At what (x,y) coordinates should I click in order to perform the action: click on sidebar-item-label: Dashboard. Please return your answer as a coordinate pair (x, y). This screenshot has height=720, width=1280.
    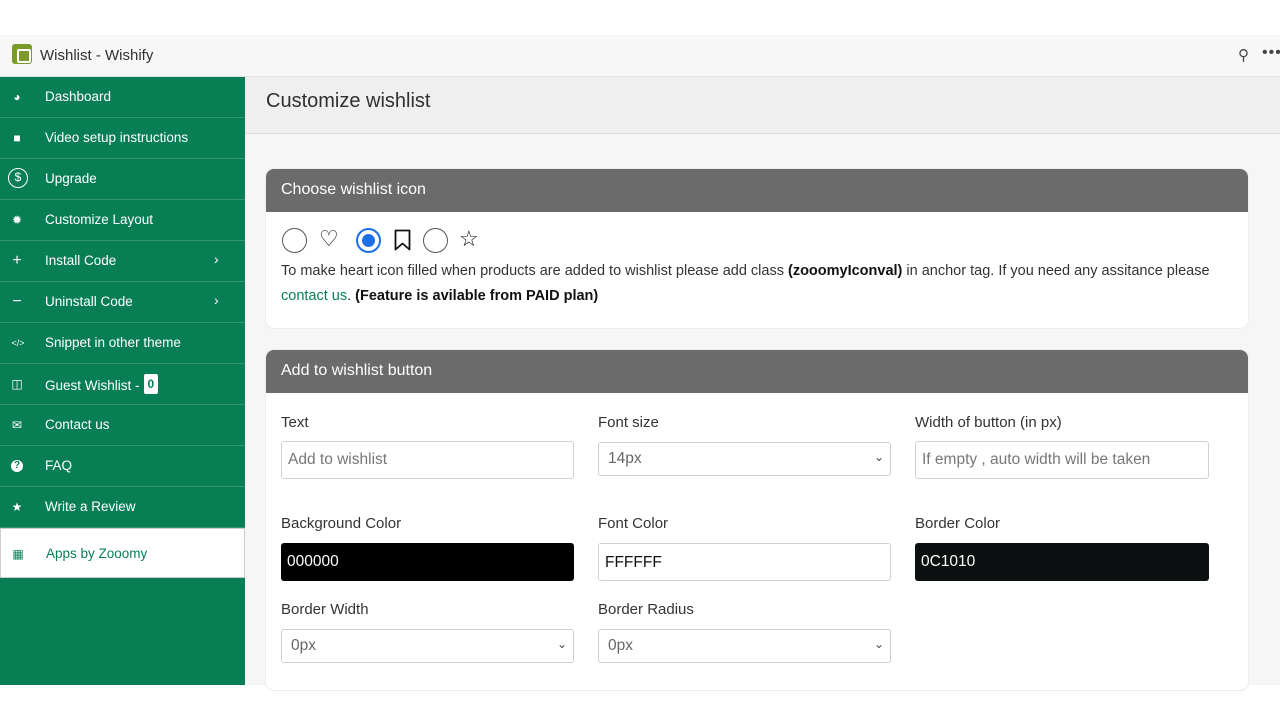
    Looking at the image, I should click on (78, 96).